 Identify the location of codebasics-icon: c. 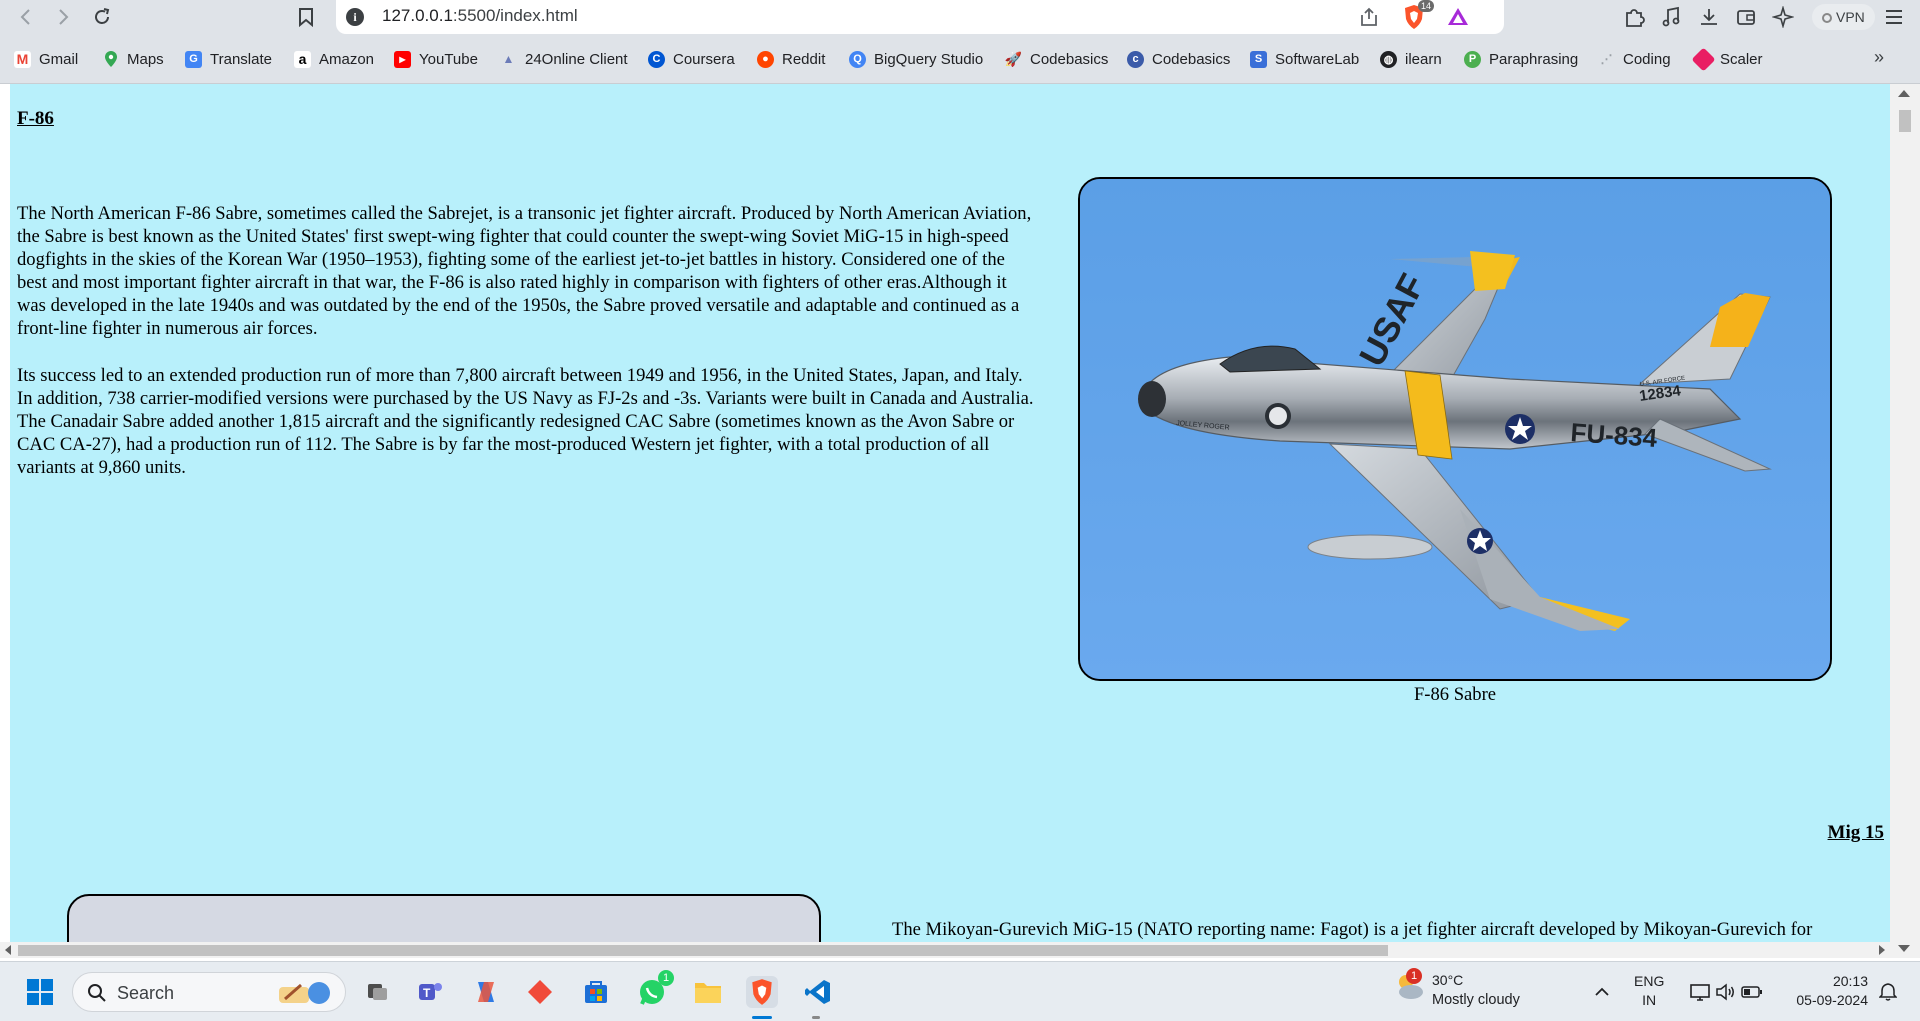
(1135, 59).